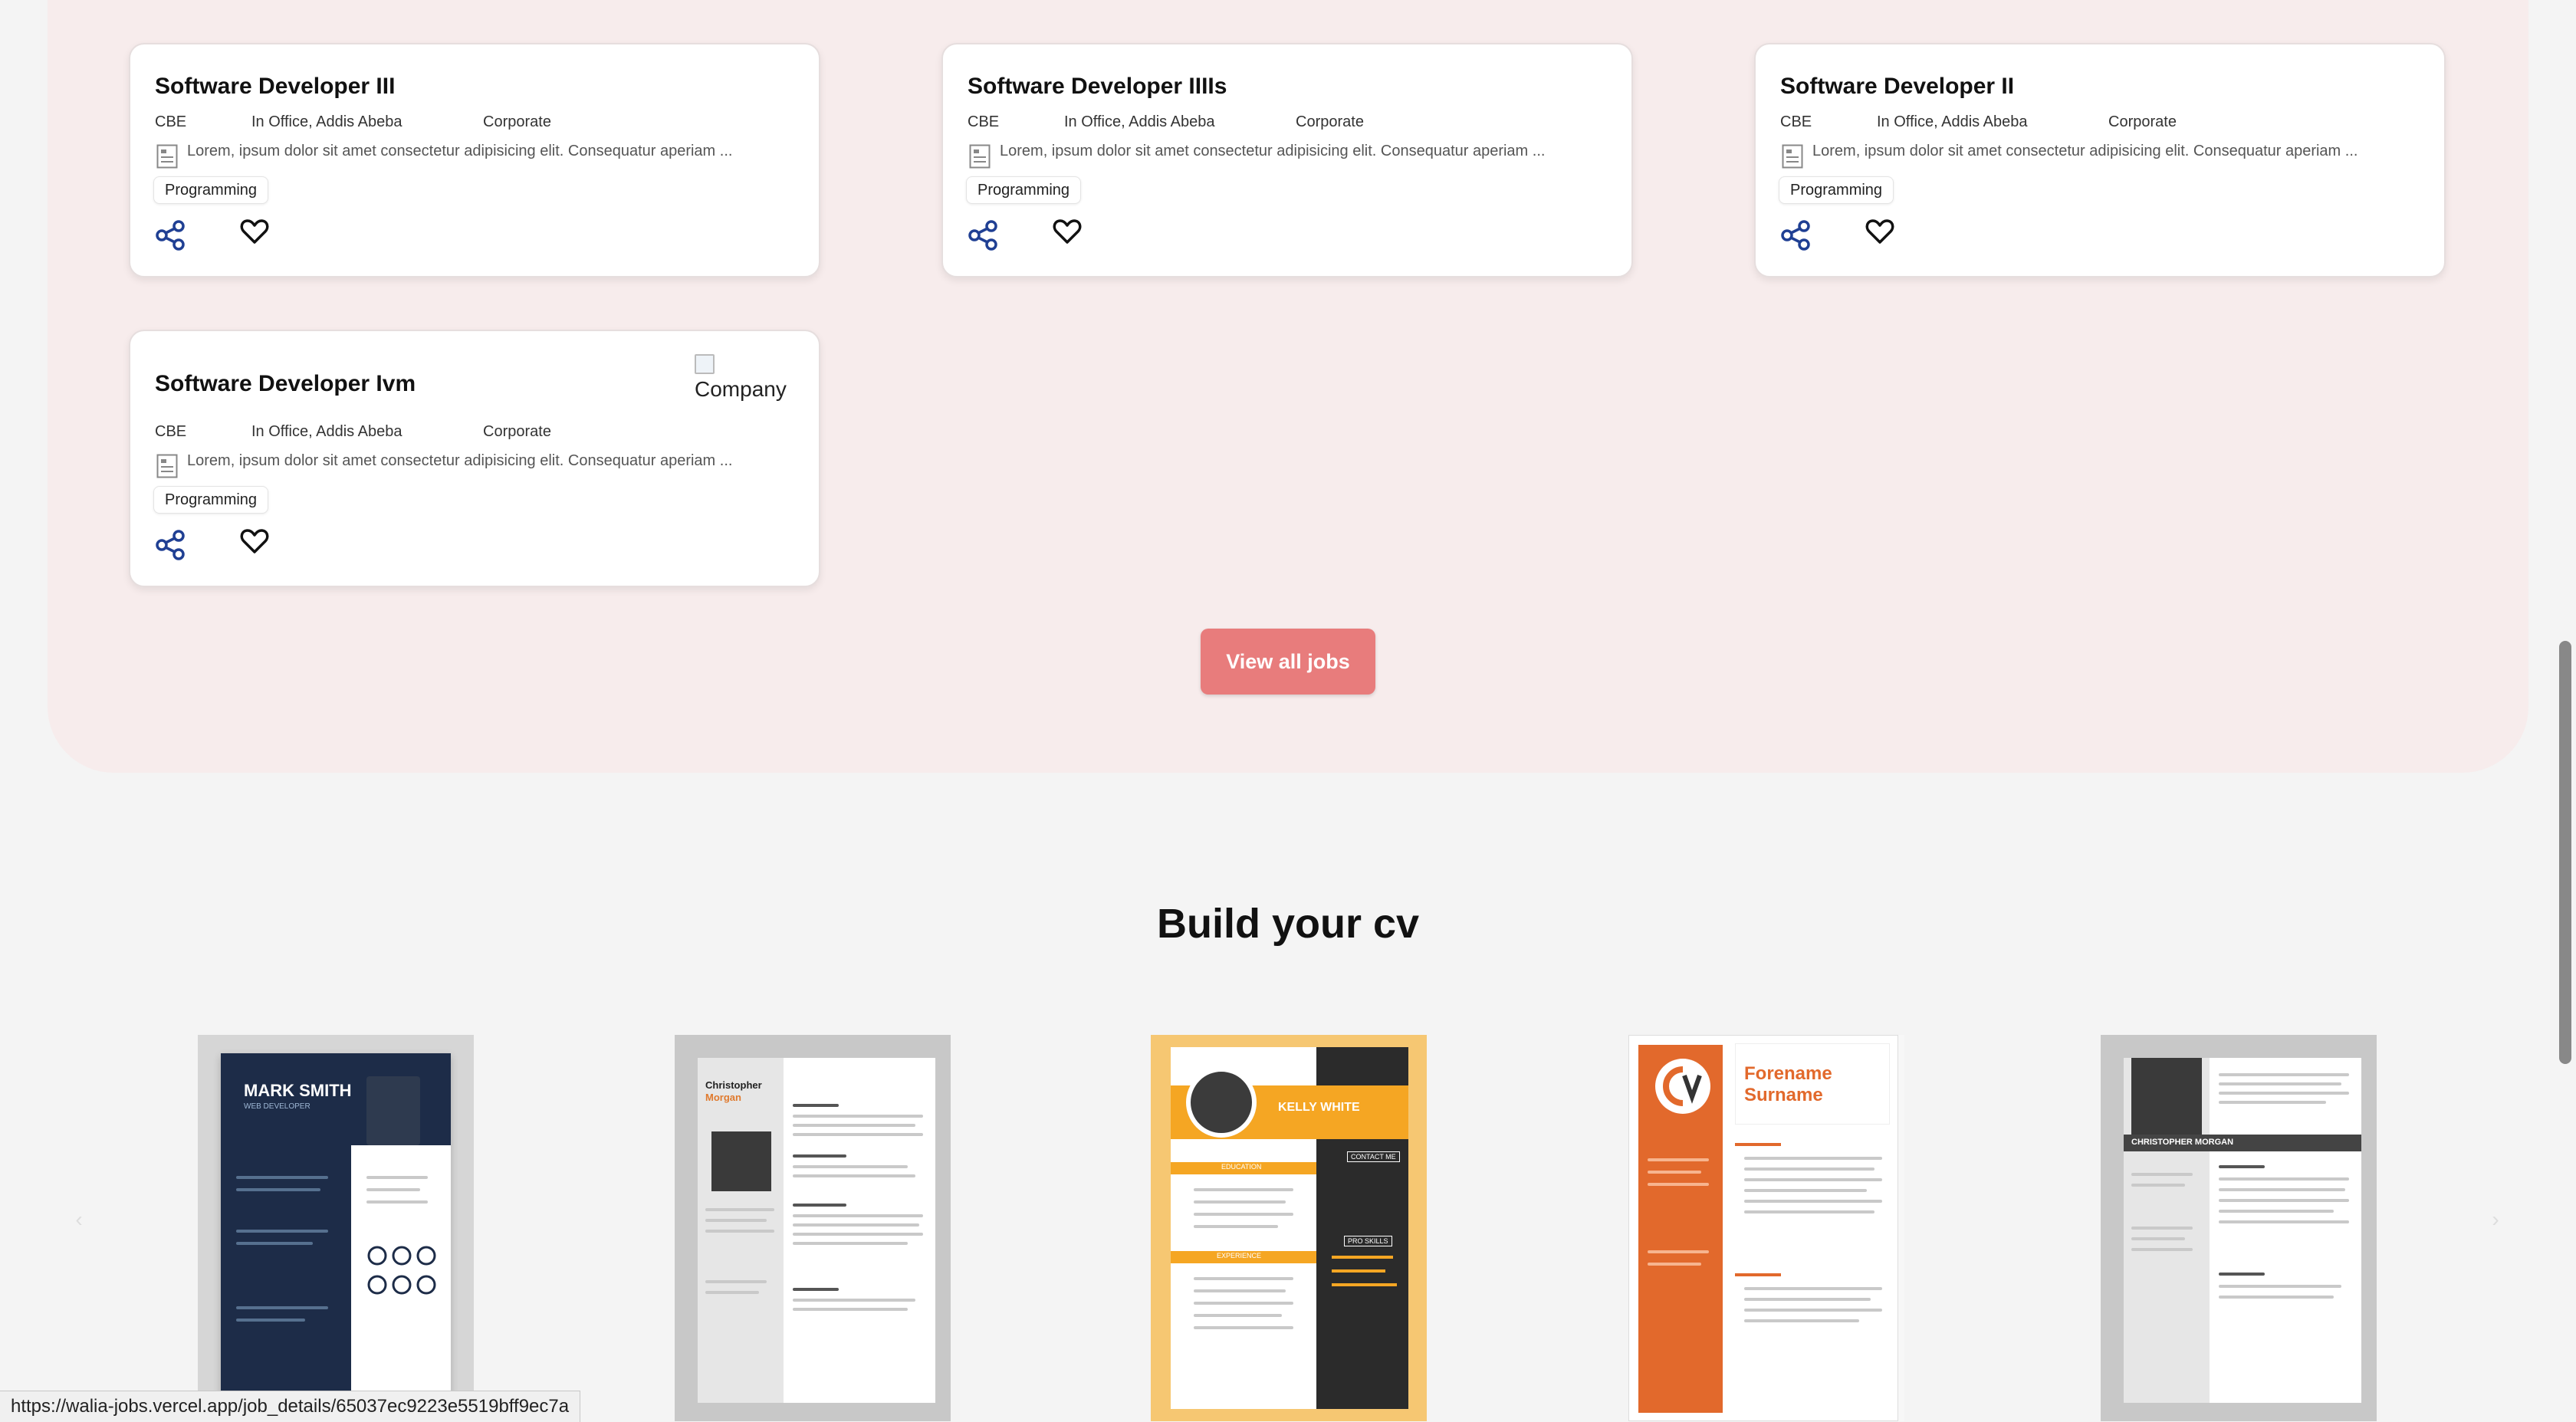 This screenshot has height=1422, width=2576. What do you see at coordinates (285, 384) in the screenshot?
I see `job-title: Software Developer Ivm` at bounding box center [285, 384].